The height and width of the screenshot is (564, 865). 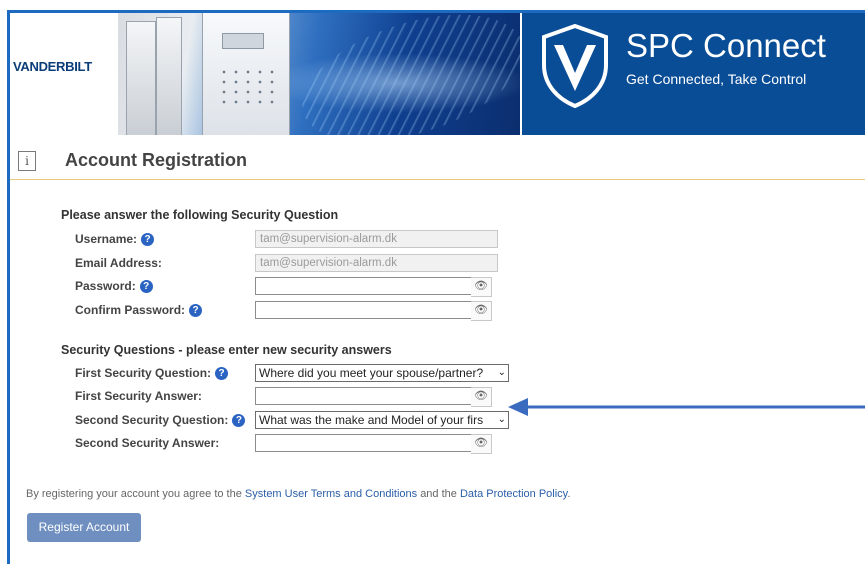 I want to click on first-question-value: Where did you meet your spouse/partner?, so click(x=371, y=373).